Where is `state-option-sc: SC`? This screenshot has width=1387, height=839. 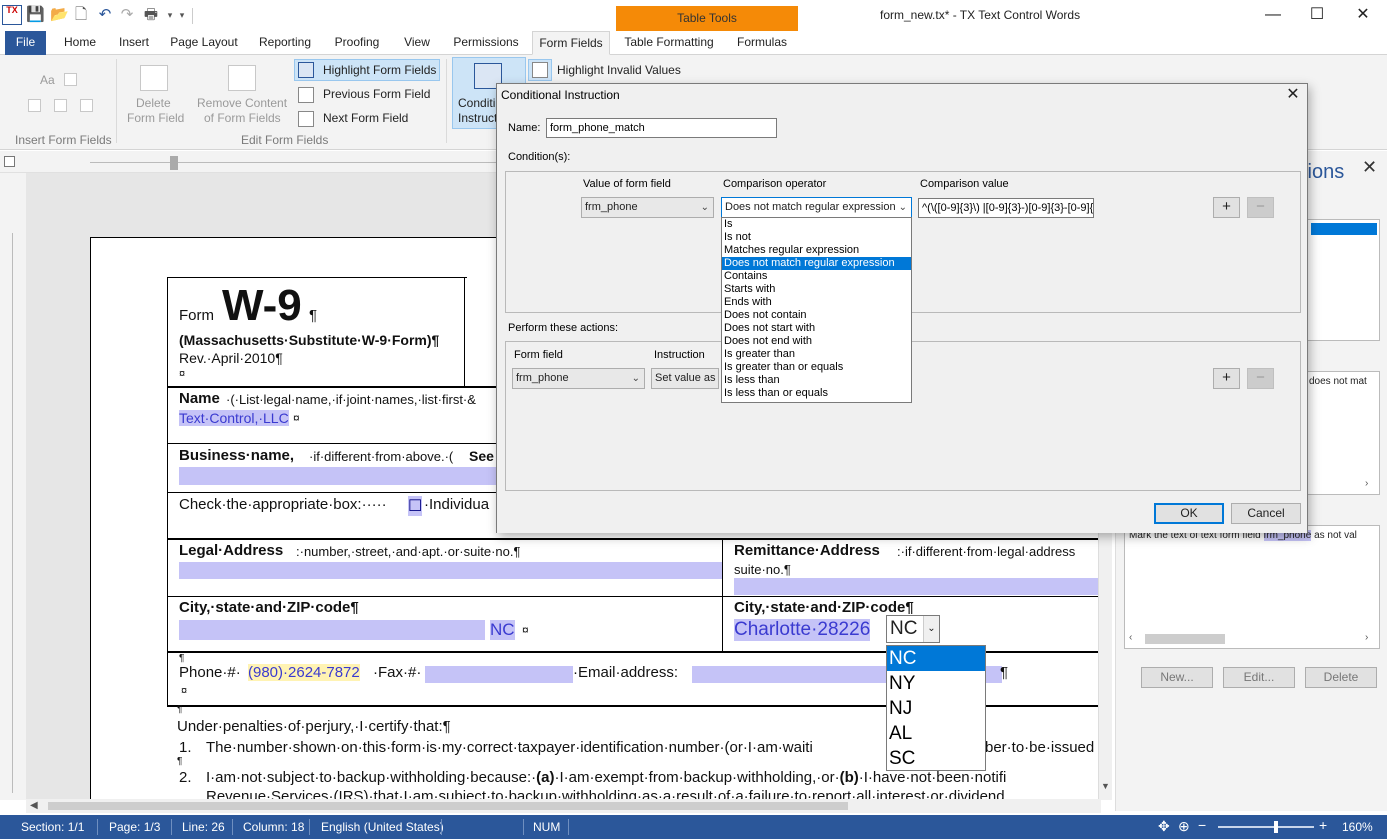
state-option-sc: SC is located at coordinates (936, 758).